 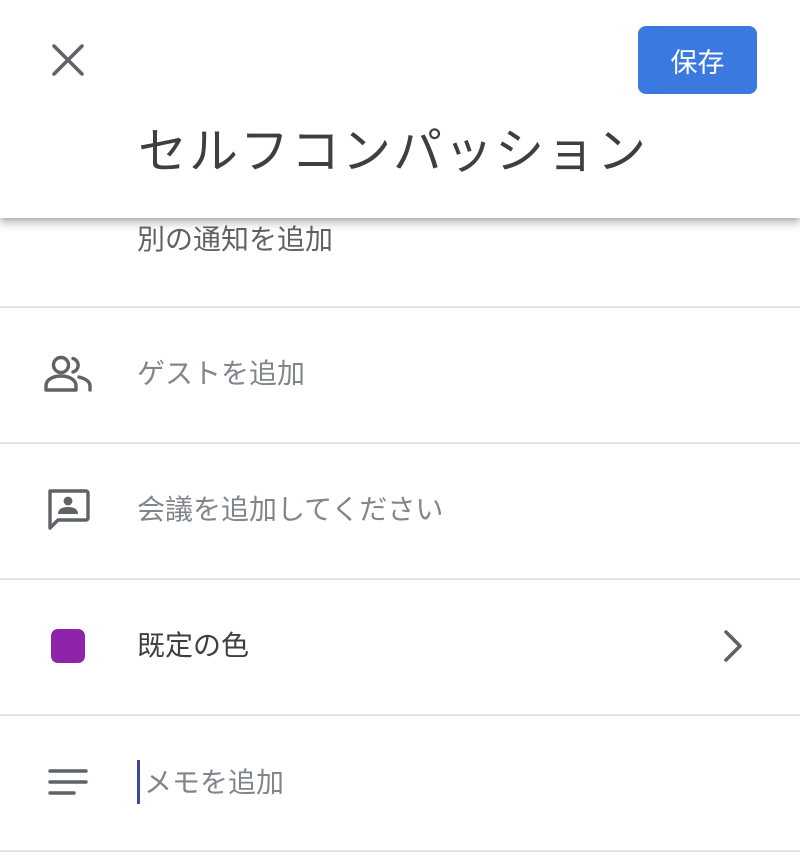 I want to click on save-button: 保存, so click(x=697, y=60).